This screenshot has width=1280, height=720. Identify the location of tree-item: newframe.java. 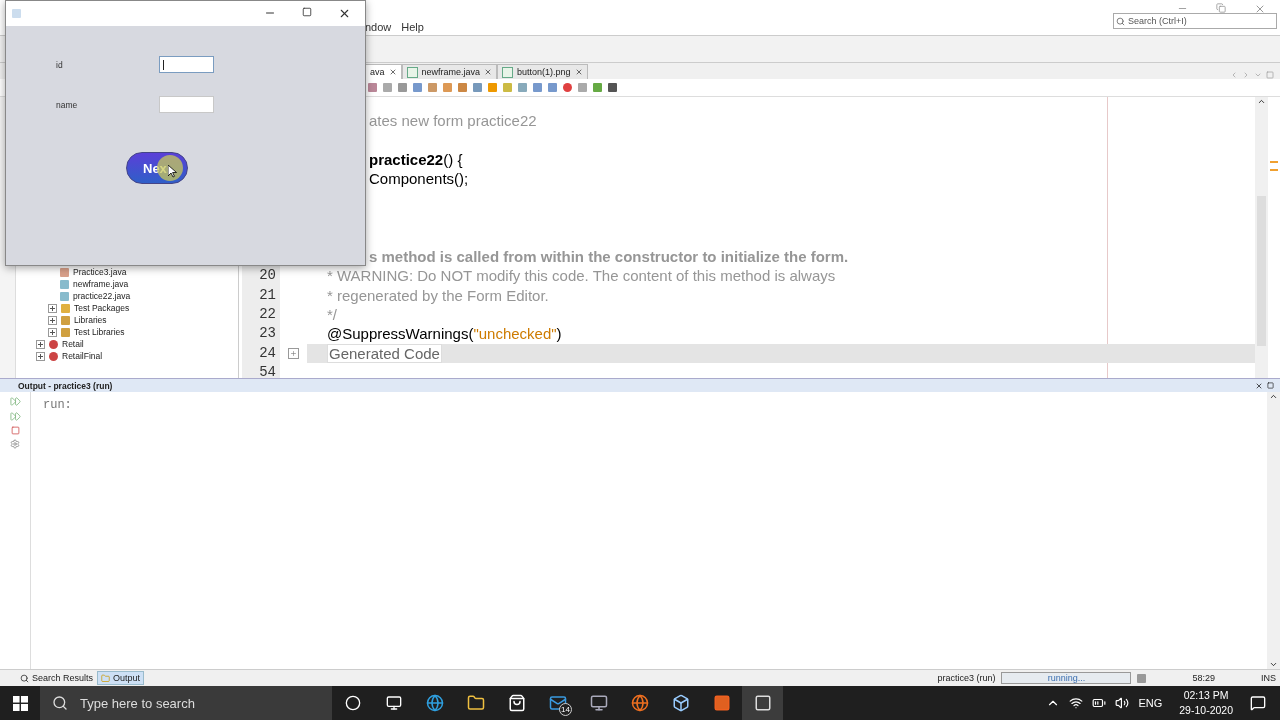
(101, 284).